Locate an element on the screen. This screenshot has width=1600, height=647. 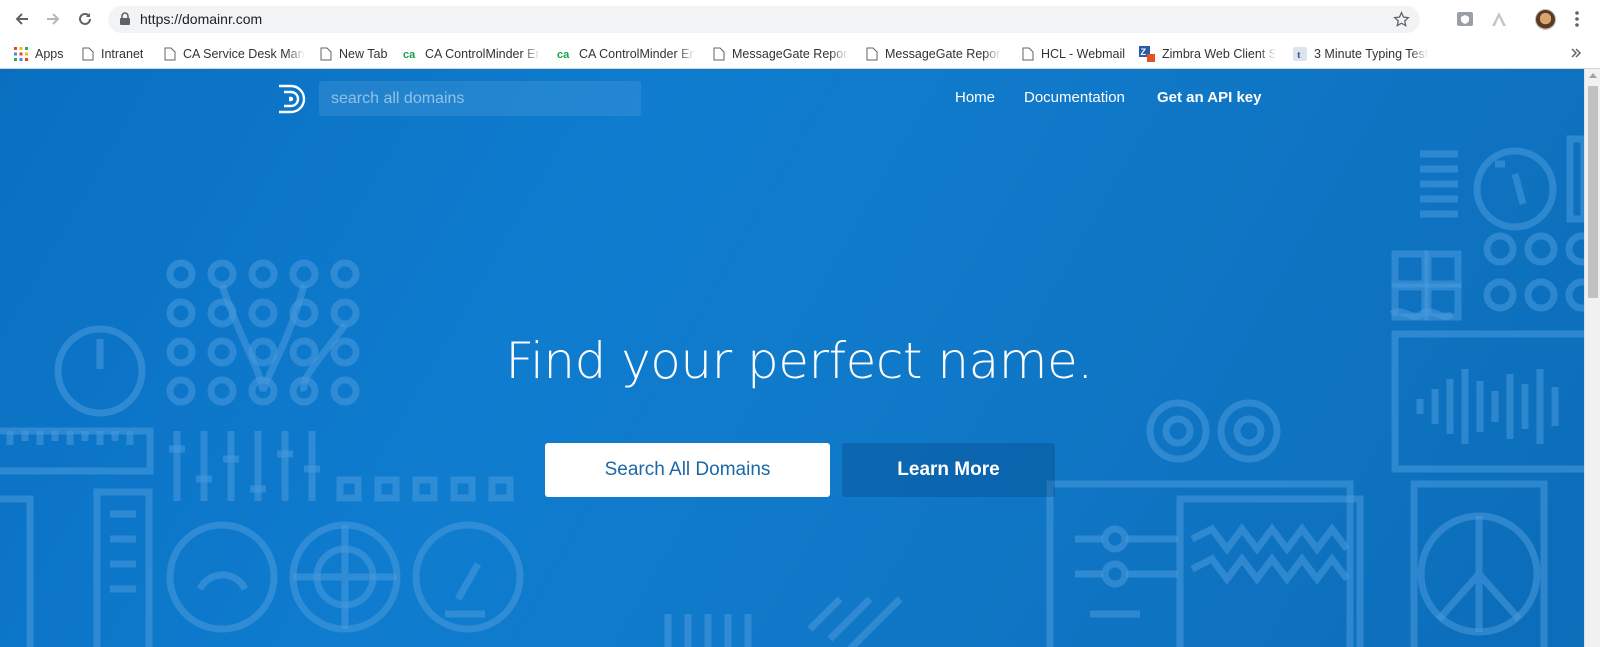
apps-grid-icon is located at coordinates (21, 53).